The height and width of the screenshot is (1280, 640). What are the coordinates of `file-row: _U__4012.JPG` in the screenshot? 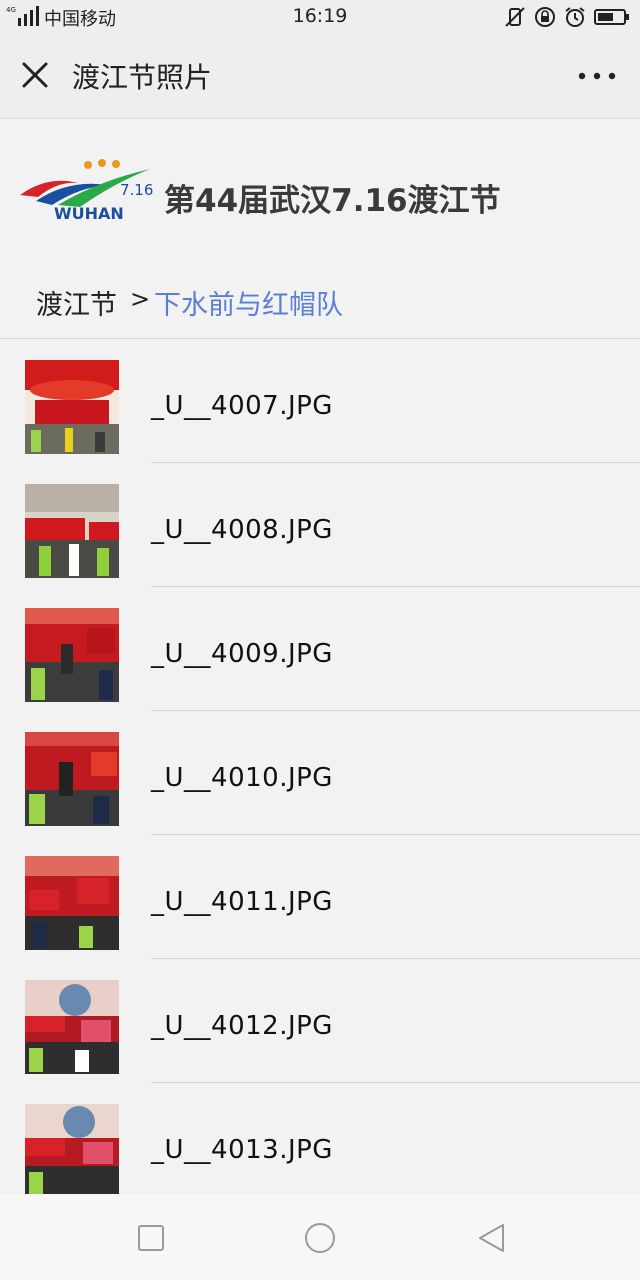 It's located at (320, 1021).